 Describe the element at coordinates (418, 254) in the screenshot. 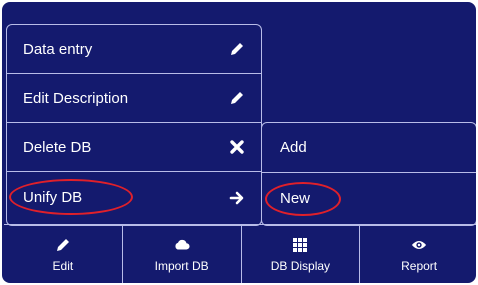

I see `toolbar-report-button: Report` at that location.